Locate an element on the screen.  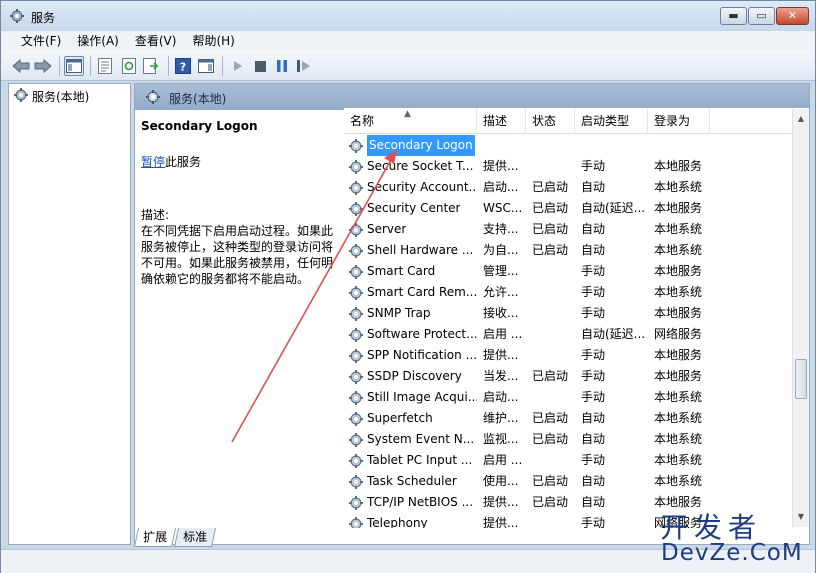
details-header: 服务(本地) is located at coordinates (472, 97).